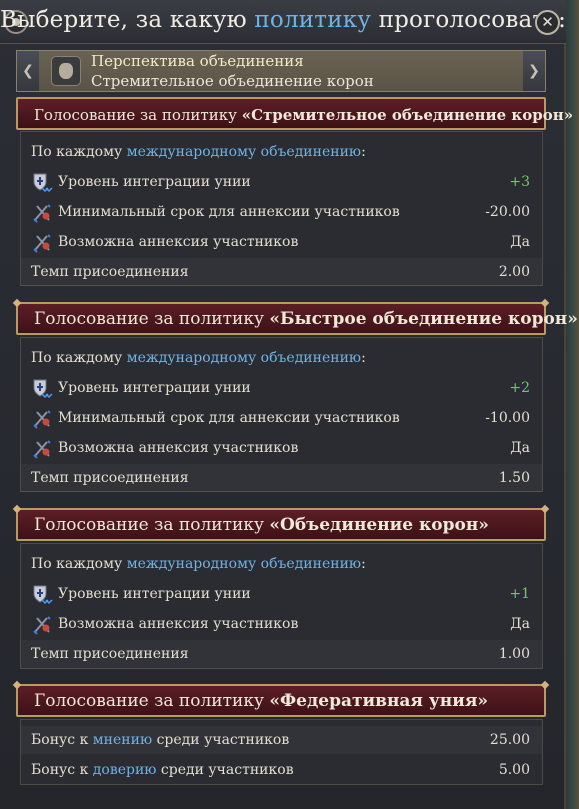  Describe the element at coordinates (534, 71) in the screenshot. I see `next-arrow-button: ❯` at that location.